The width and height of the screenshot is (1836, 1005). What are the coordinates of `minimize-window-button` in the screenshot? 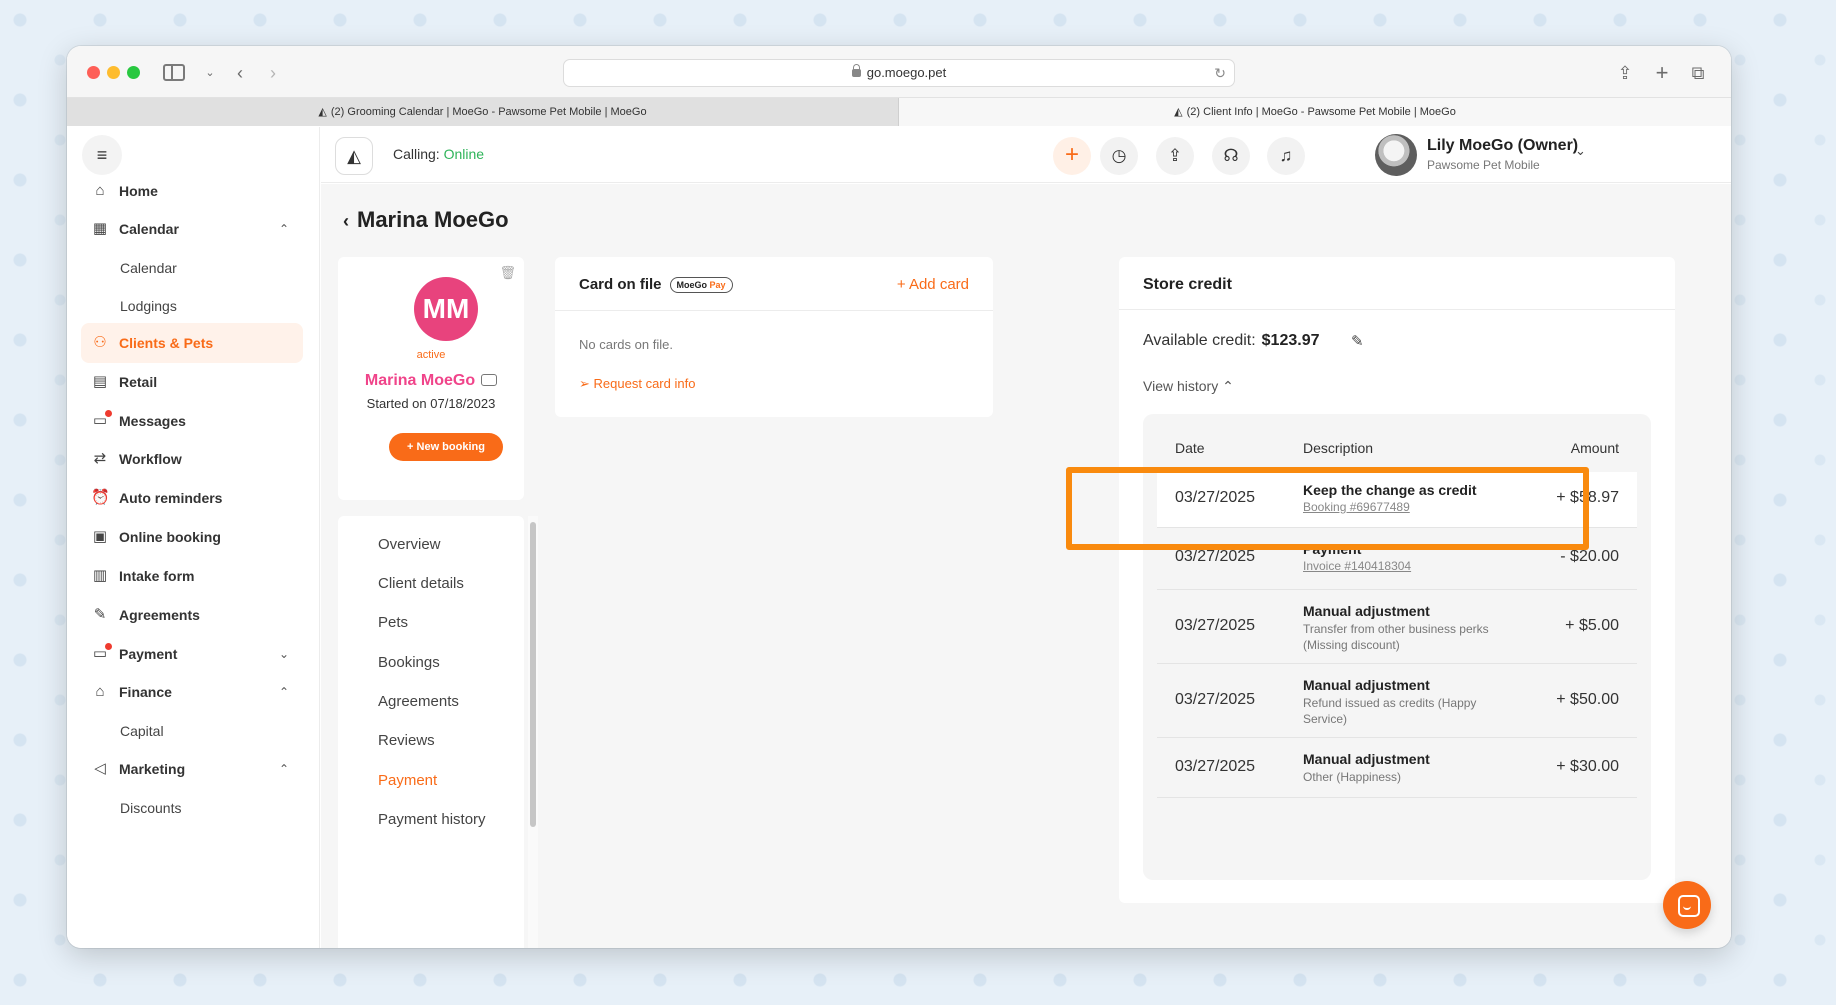 It's located at (113, 72).